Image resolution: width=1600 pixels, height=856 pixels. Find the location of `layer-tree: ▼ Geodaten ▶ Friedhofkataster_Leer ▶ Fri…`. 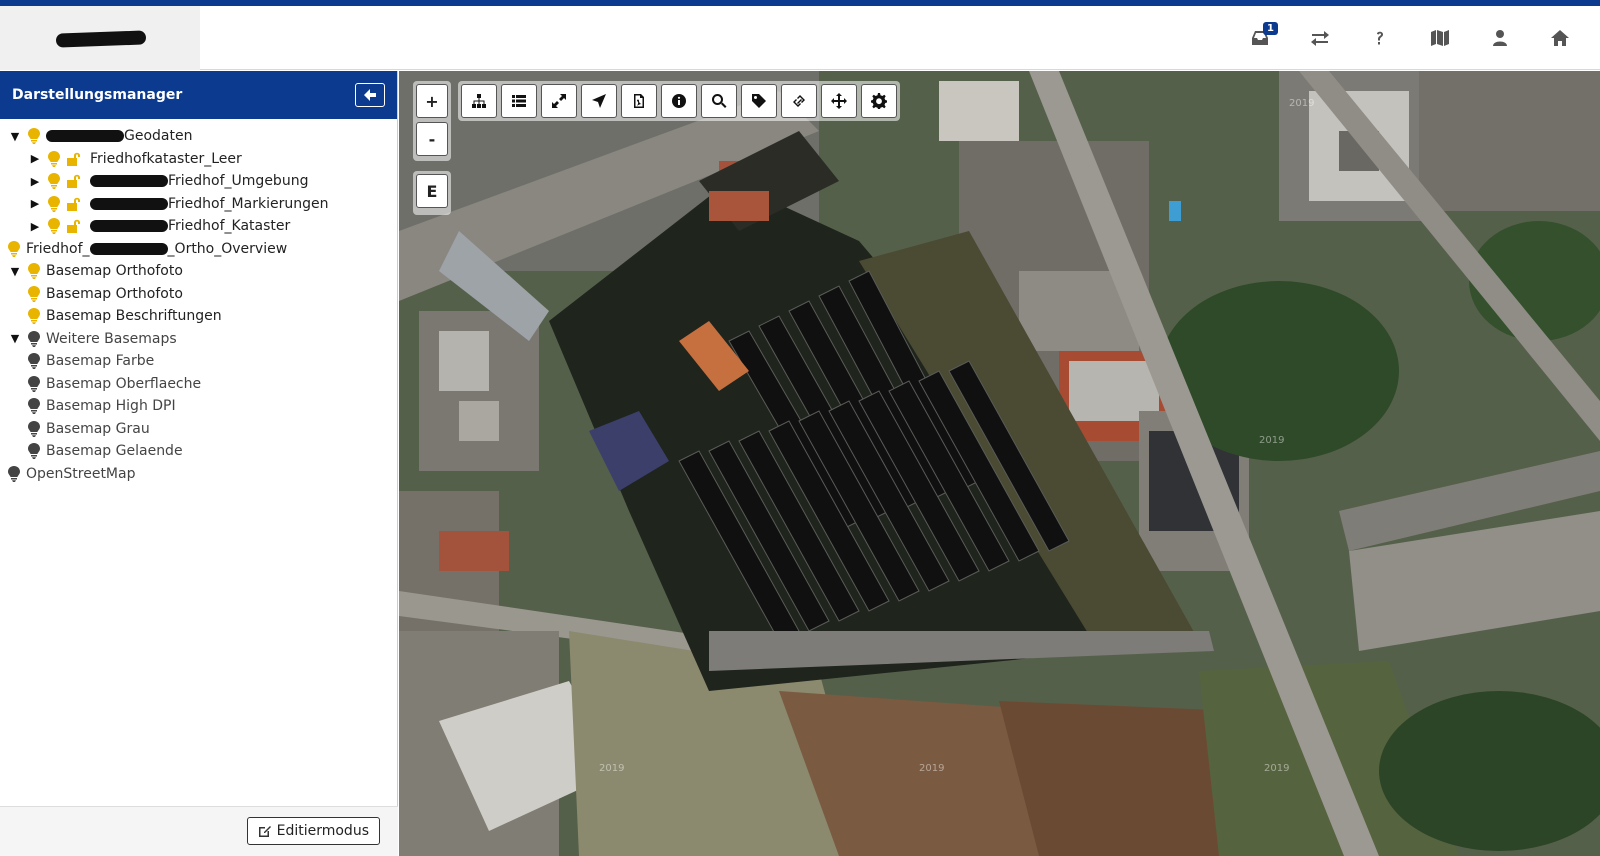

layer-tree: ▼ Geodaten ▶ Friedhofkataster_Leer ▶ Fri… is located at coordinates (198, 302).